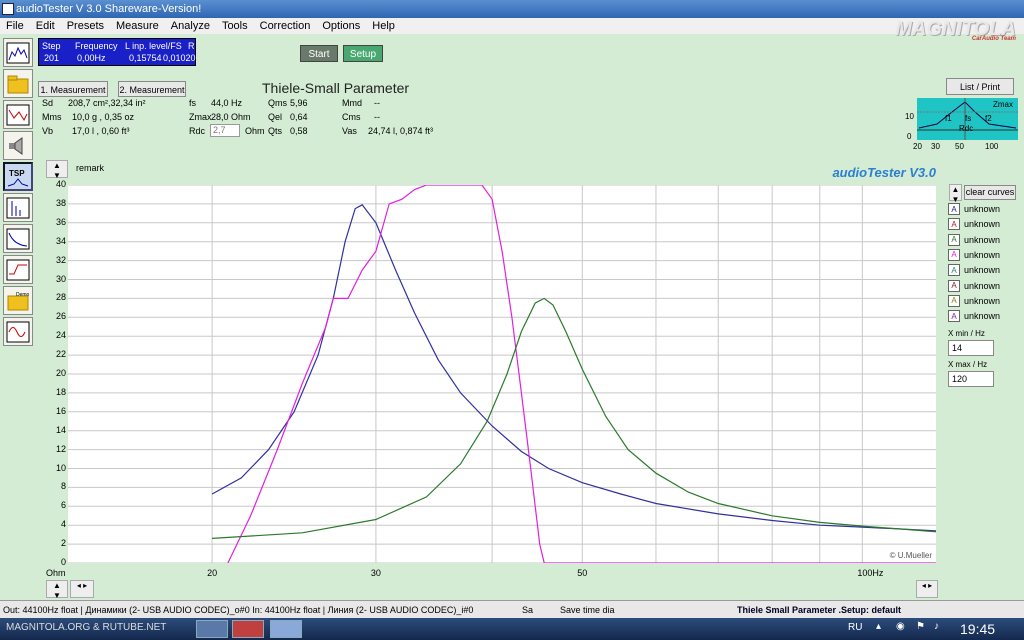 This screenshot has height=640, width=1024. What do you see at coordinates (57, 590) in the screenshot?
I see `y-scroll-updown: ▲ ▼` at bounding box center [57, 590].